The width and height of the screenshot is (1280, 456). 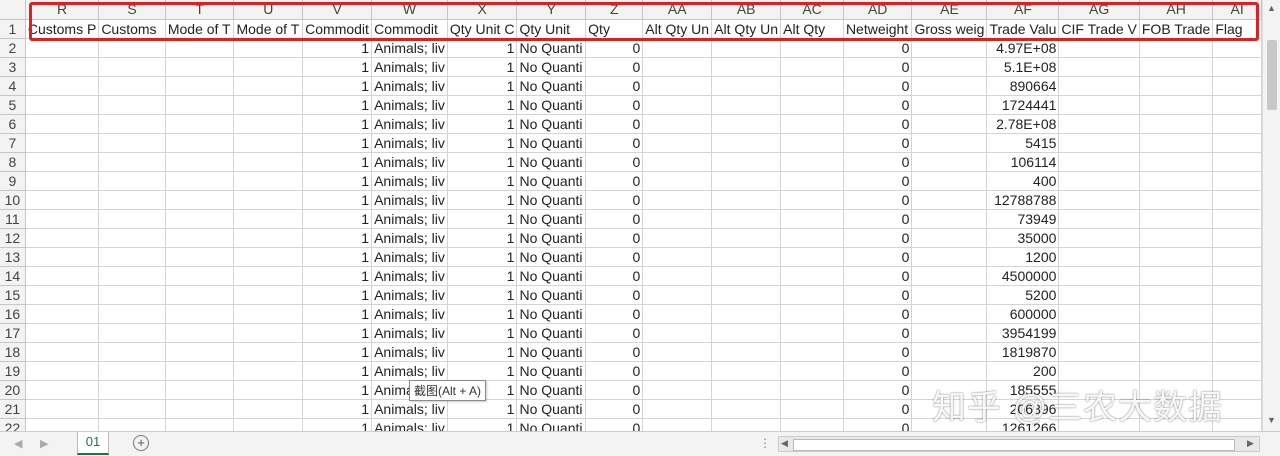 What do you see at coordinates (614, 10) in the screenshot?
I see `column-header-z: Z` at bounding box center [614, 10].